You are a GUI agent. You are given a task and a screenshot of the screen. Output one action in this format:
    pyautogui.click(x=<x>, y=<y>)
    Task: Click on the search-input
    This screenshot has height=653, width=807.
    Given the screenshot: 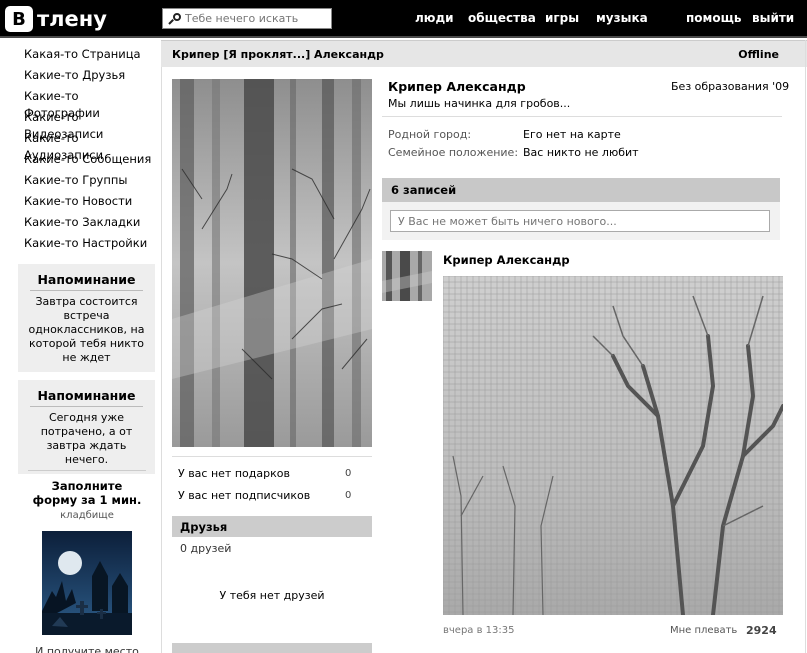 What is the action you would take?
    pyautogui.click(x=255, y=18)
    